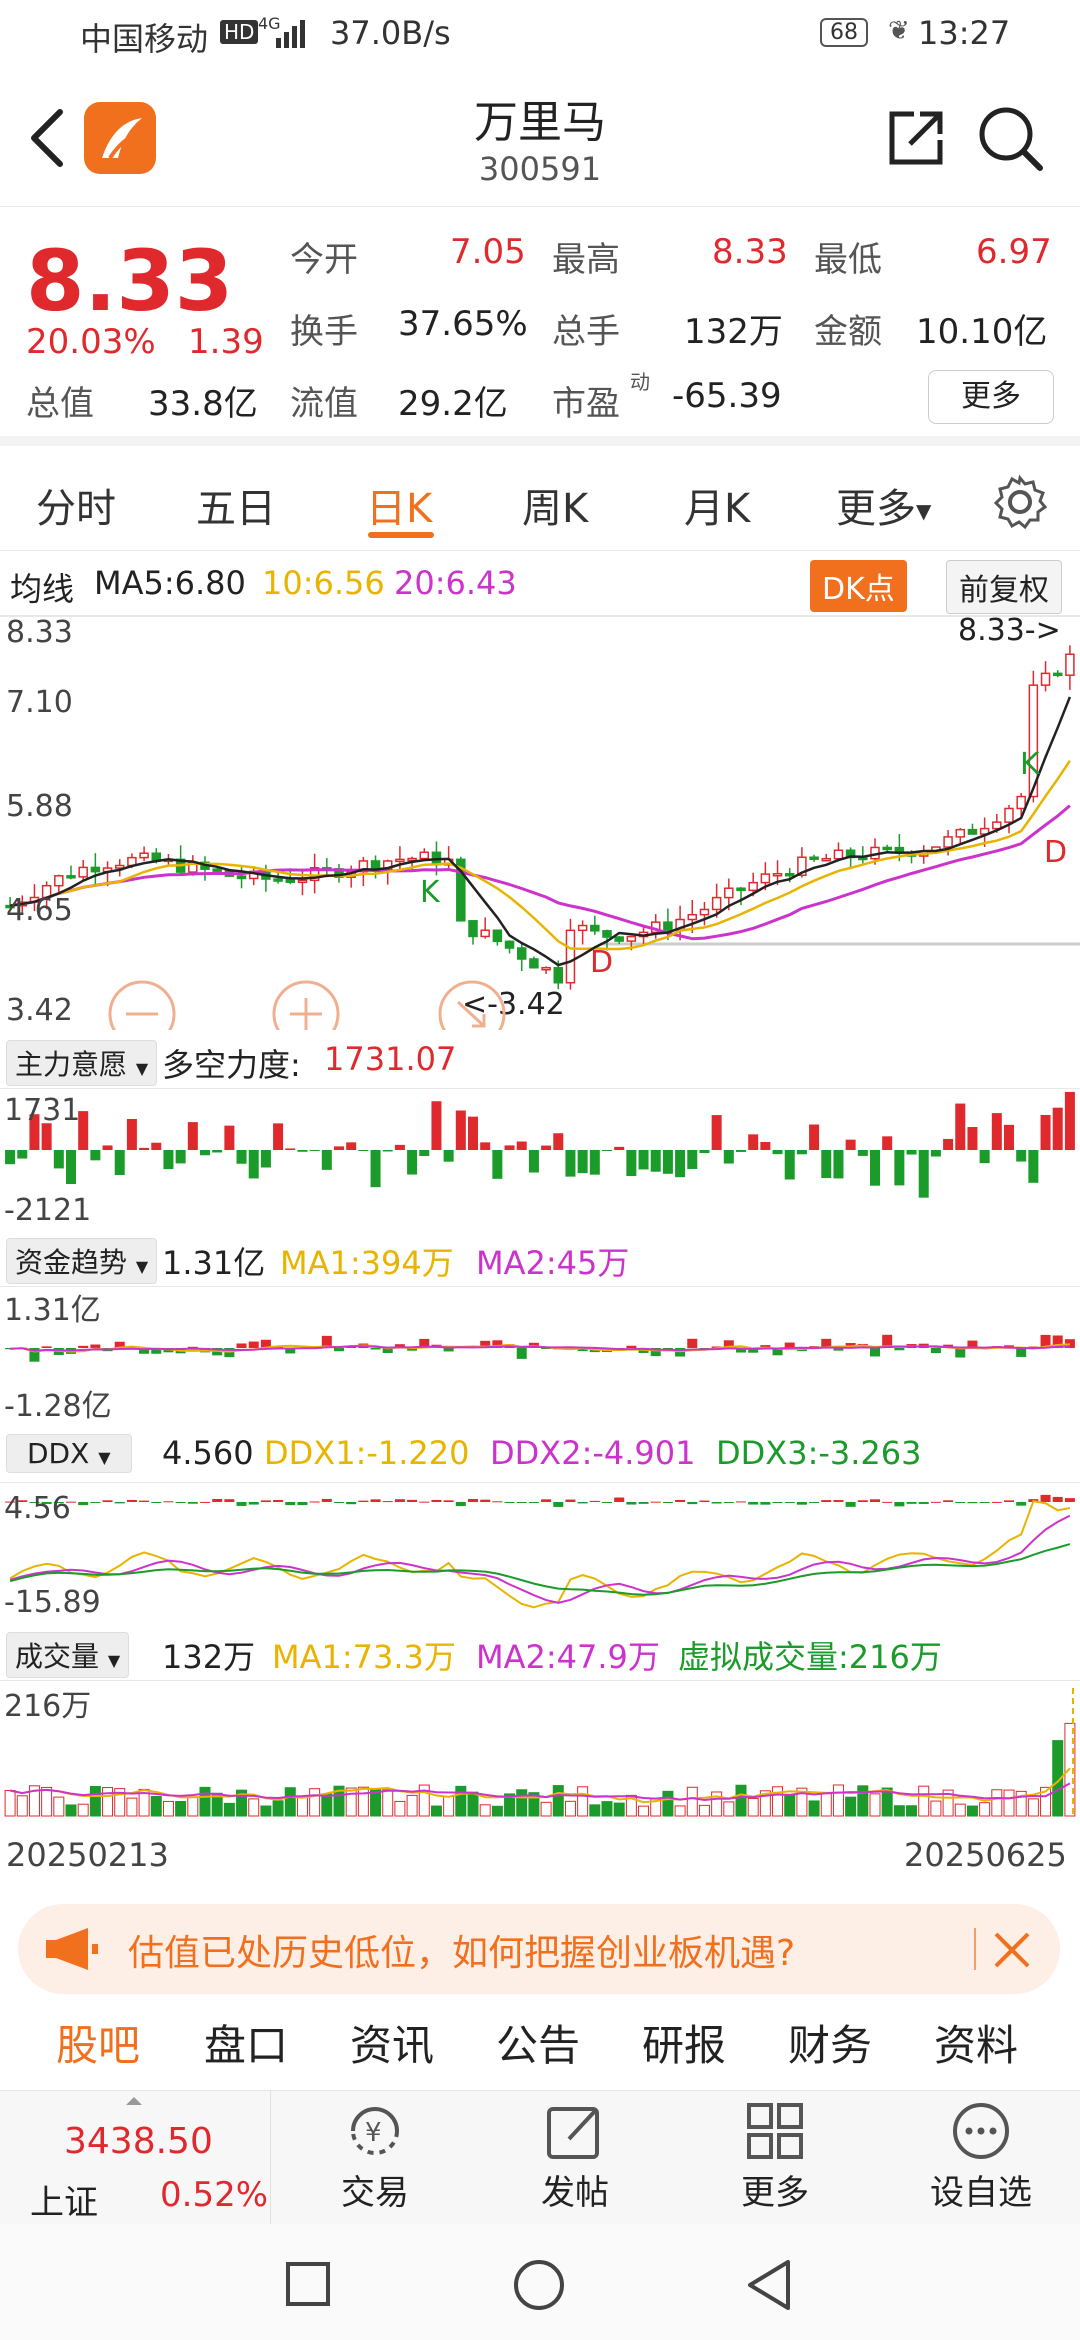 Image resolution: width=1080 pixels, height=2340 pixels. I want to click on zlyy-y-top: 1731, so click(42, 1110).